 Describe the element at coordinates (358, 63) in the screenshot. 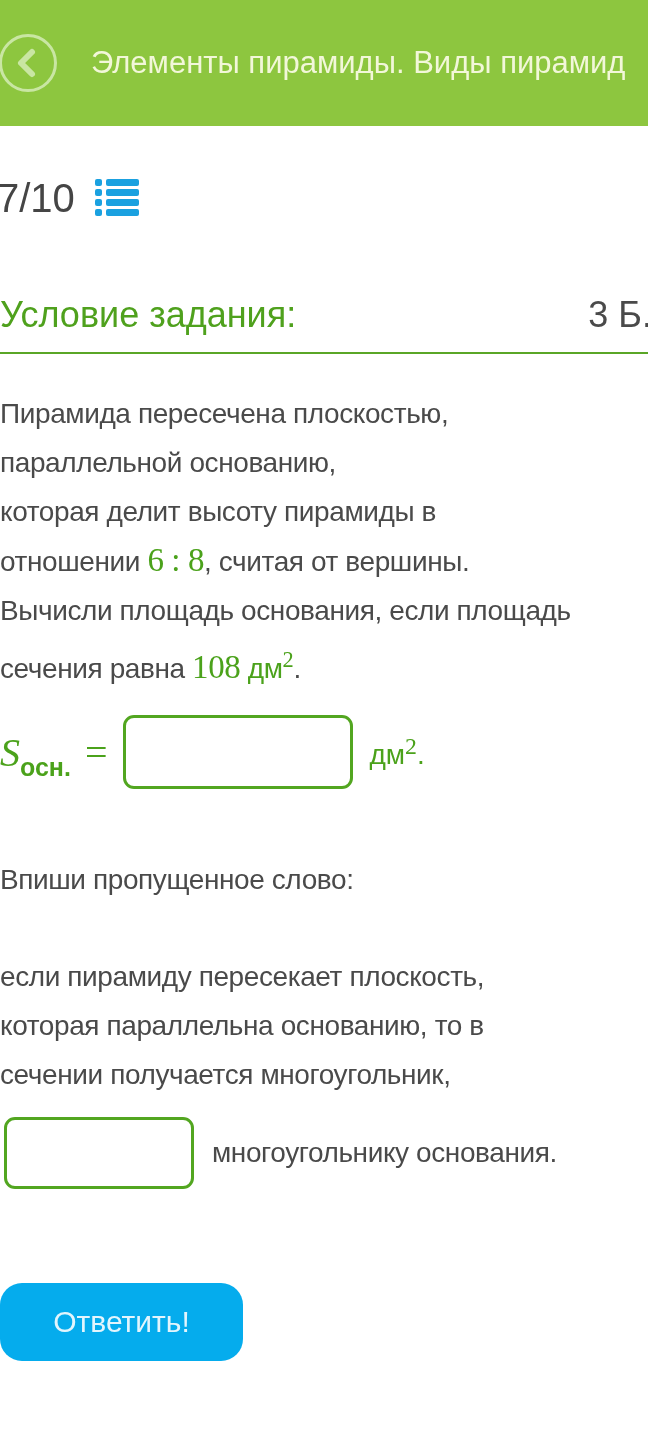

I see `page-title: Элементы пирамиды. Виды пирамид` at that location.